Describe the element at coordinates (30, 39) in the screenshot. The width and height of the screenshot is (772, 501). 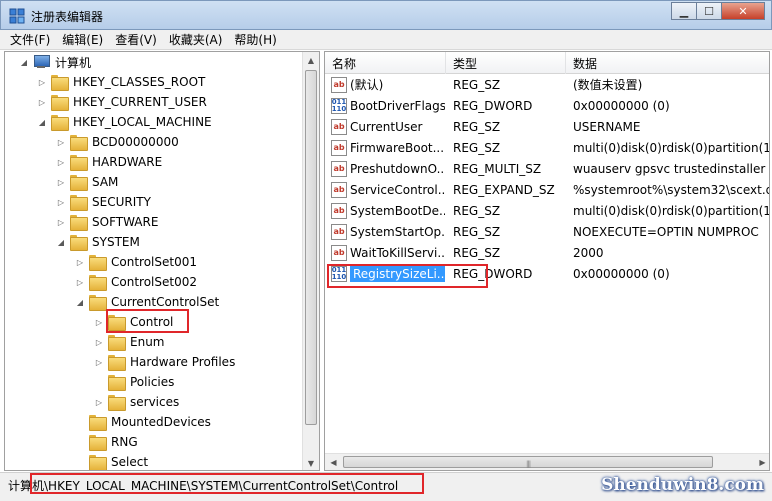
I see `menu-file: 文件(F)` at that location.